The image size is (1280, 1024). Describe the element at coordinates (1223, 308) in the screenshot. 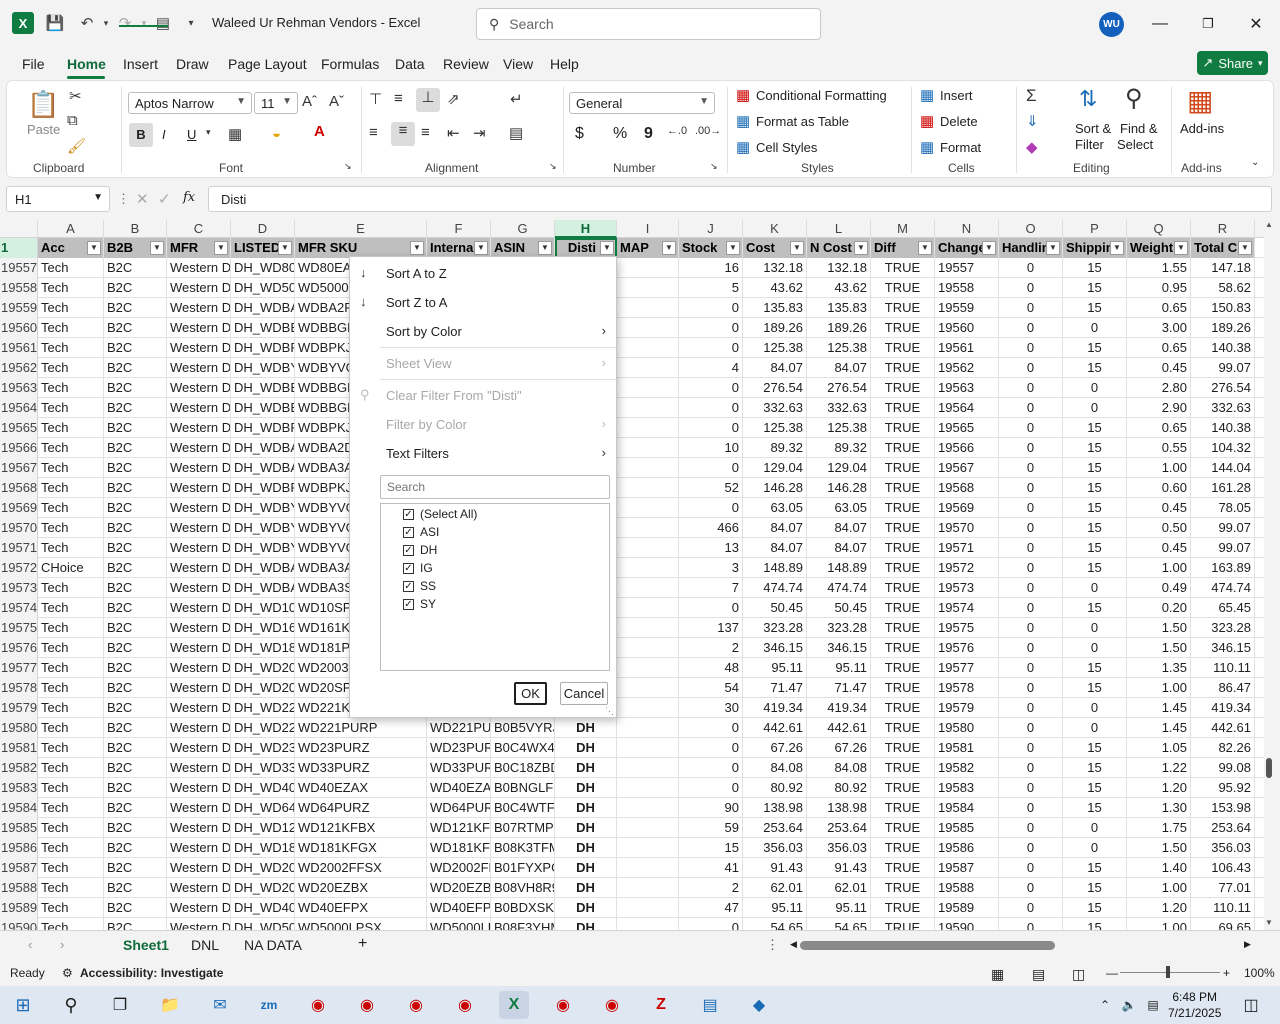

I see `table-cell: 150.83` at that location.